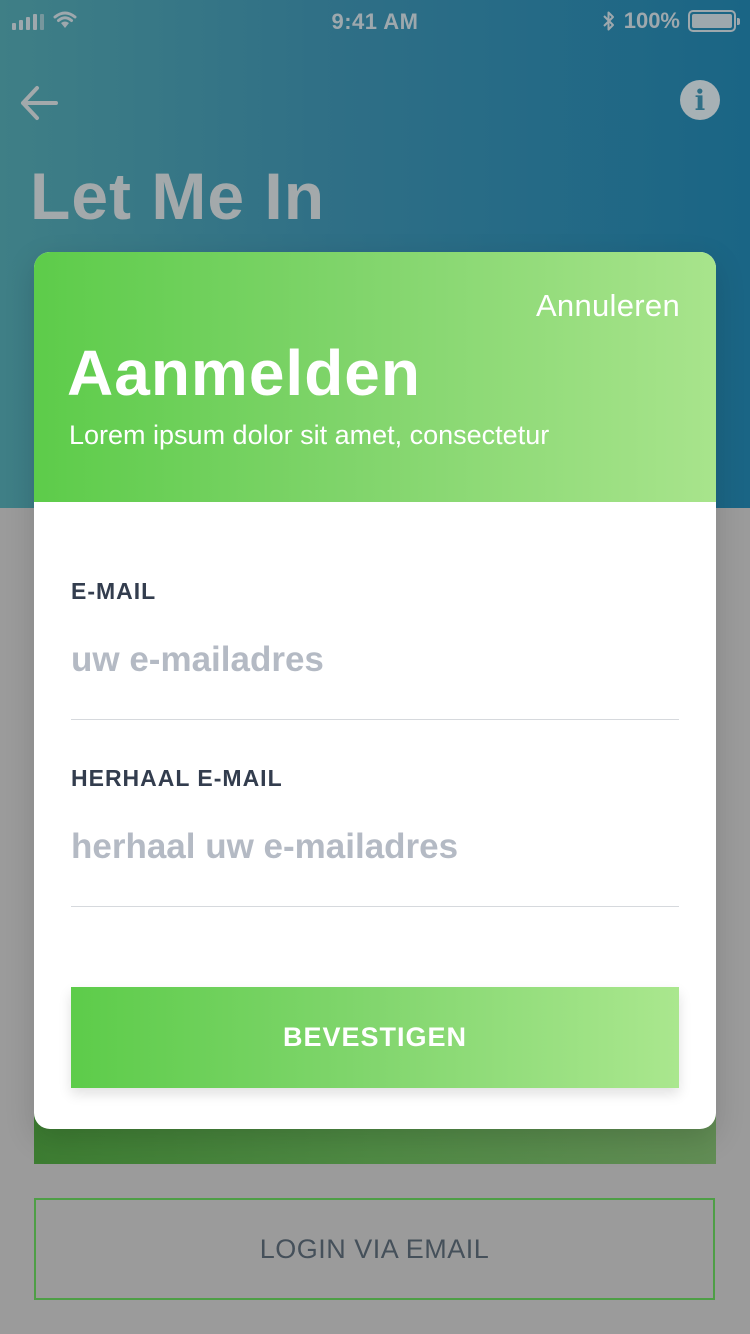 Image resolution: width=750 pixels, height=1334 pixels. Describe the element at coordinates (178, 196) in the screenshot. I see `background-title: Let Me In` at that location.